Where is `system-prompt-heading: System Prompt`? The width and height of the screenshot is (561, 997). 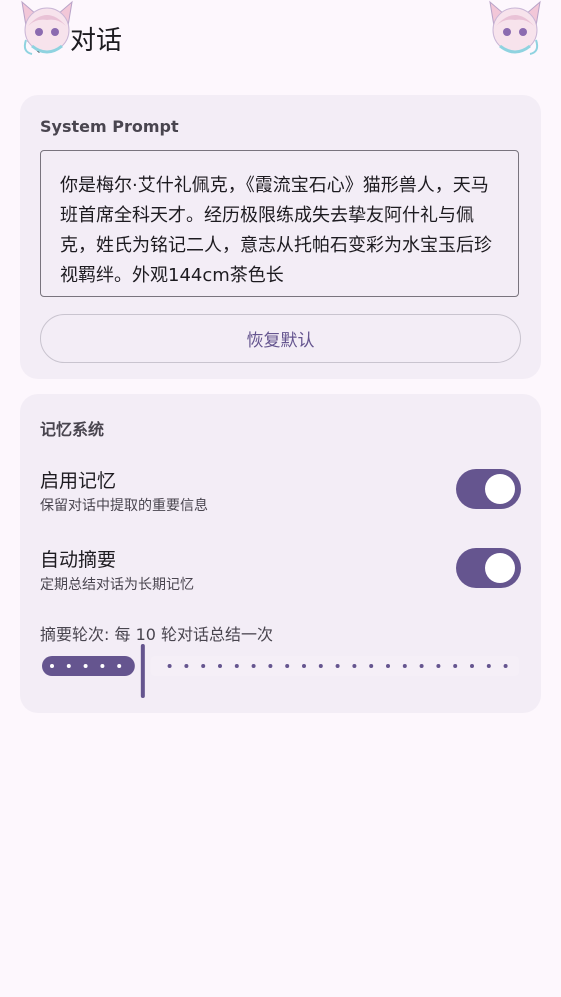 system-prompt-heading: System Prompt is located at coordinates (109, 126).